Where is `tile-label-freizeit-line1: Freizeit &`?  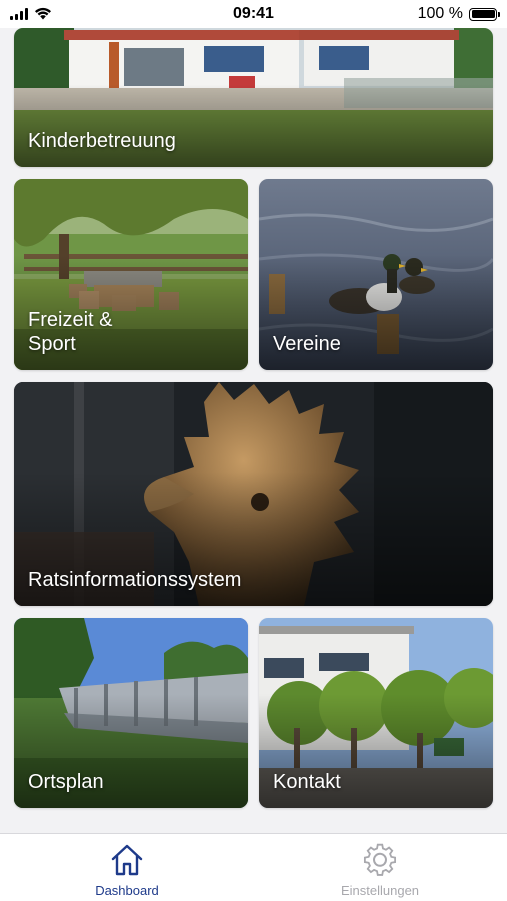 tile-label-freizeit-line1: Freizeit & is located at coordinates (70, 320).